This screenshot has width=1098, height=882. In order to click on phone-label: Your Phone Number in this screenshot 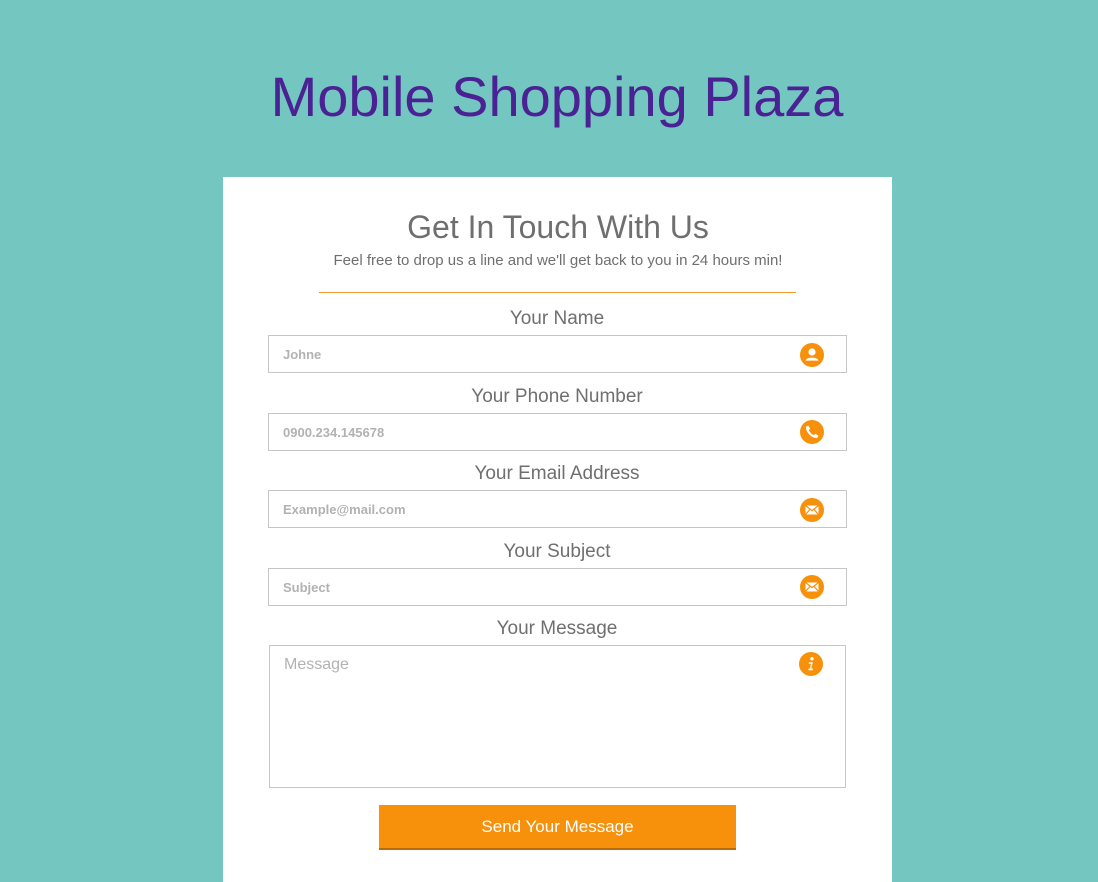, I will do `click(557, 396)`.